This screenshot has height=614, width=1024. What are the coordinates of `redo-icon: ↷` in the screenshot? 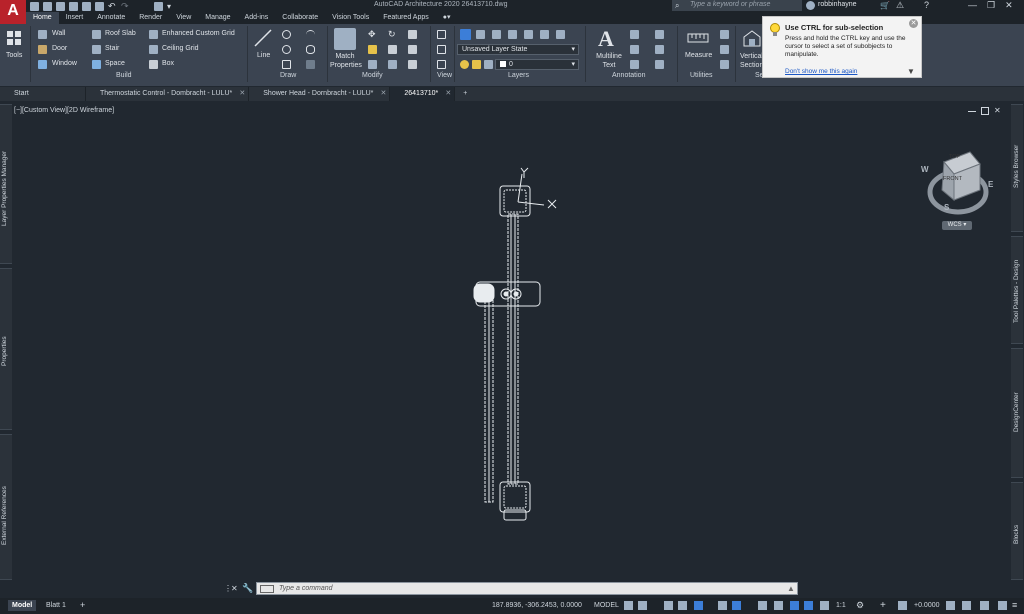 It's located at (125, 6).